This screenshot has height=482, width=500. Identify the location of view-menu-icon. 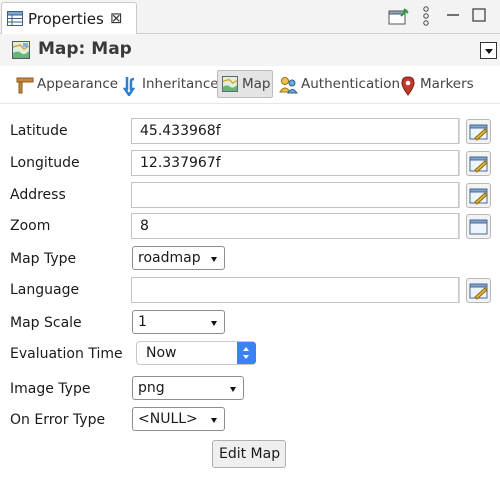
(426, 16).